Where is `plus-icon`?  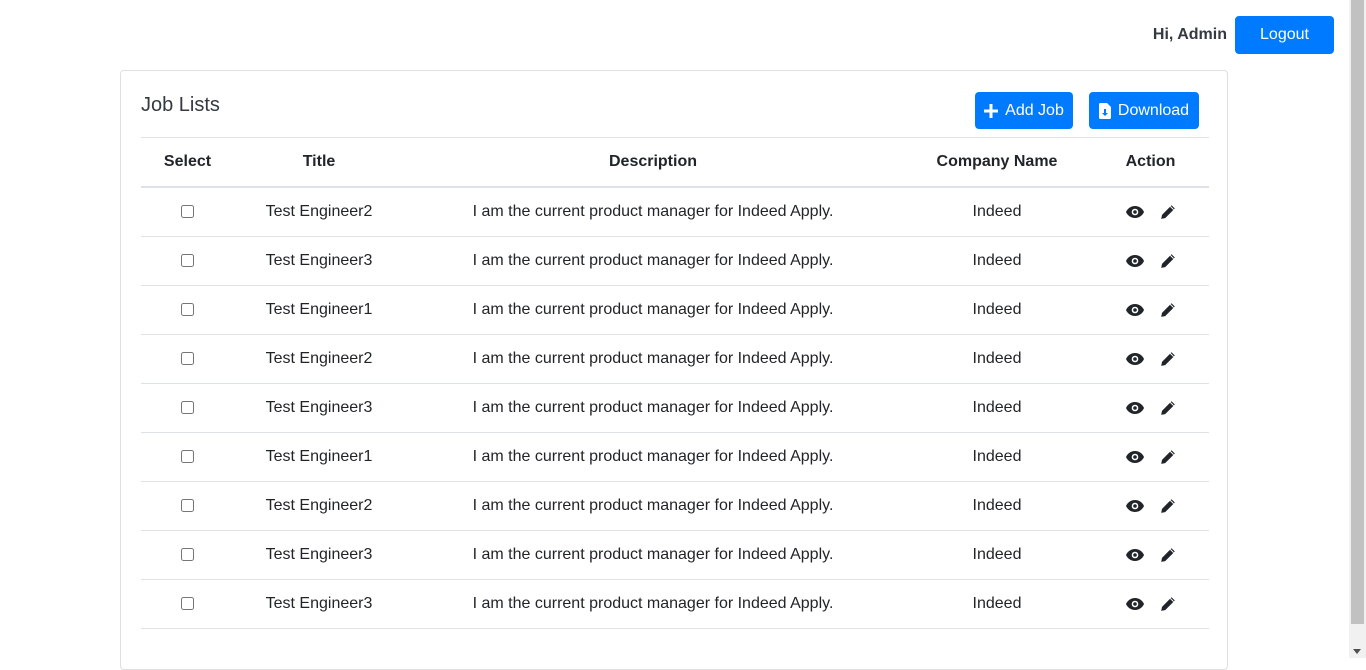 plus-icon is located at coordinates (991, 110).